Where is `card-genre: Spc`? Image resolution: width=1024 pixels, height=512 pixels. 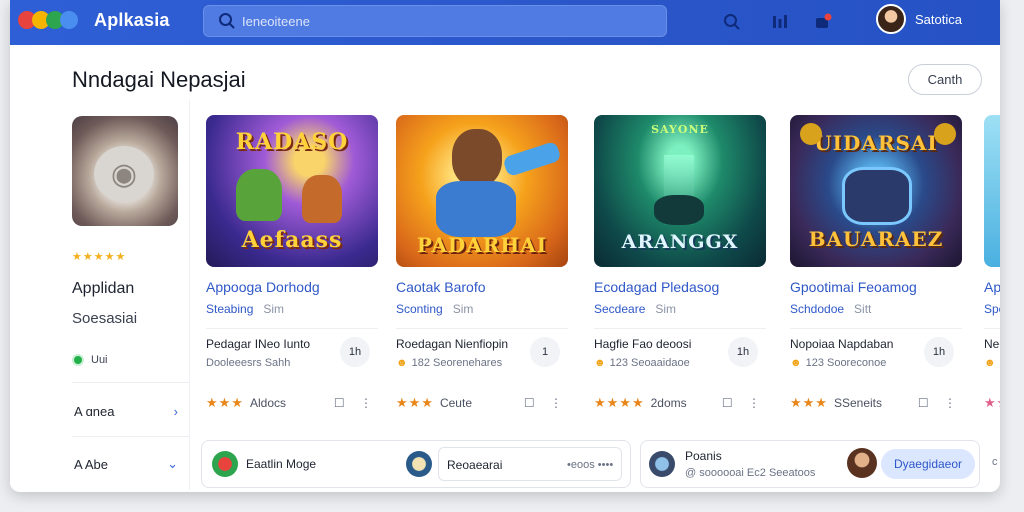
card-genre: Spc is located at coordinates (992, 309).